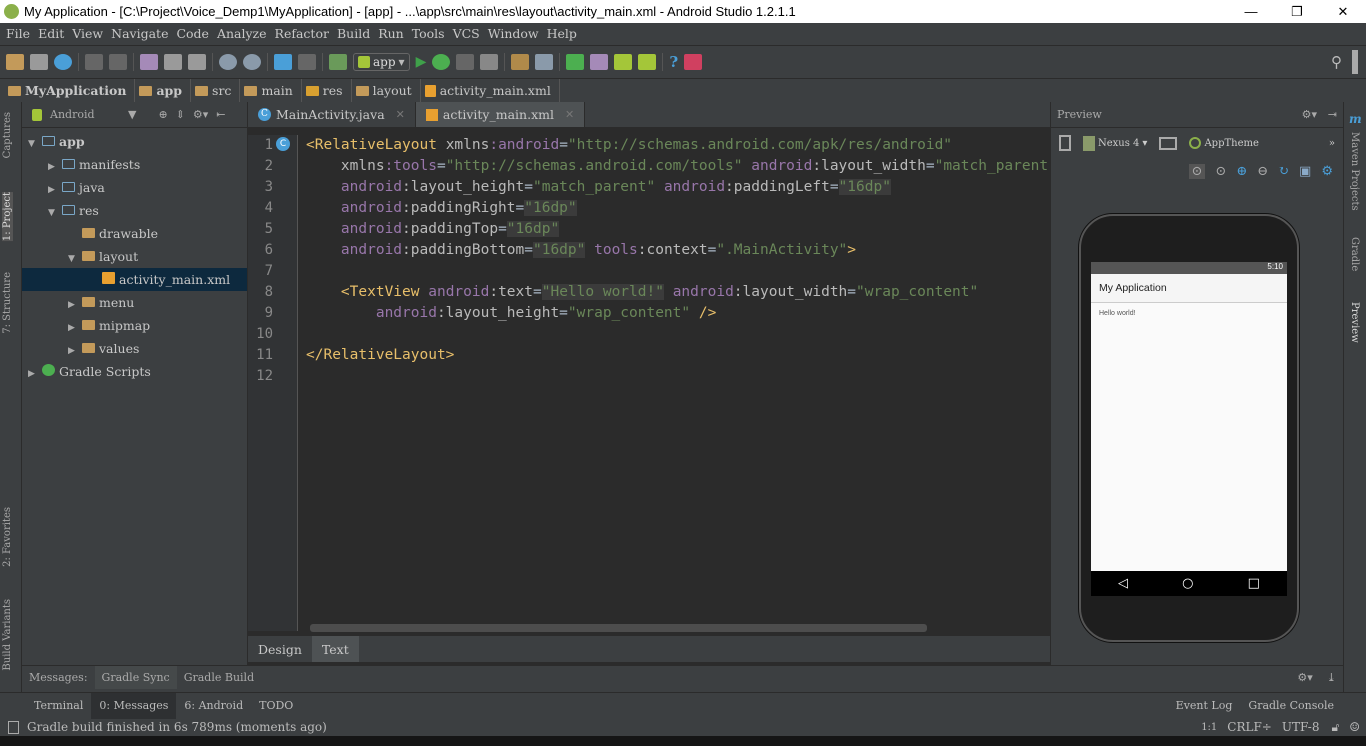  Describe the element at coordinates (1305, 171) in the screenshot. I see `screenshot-icon: ▣` at that location.